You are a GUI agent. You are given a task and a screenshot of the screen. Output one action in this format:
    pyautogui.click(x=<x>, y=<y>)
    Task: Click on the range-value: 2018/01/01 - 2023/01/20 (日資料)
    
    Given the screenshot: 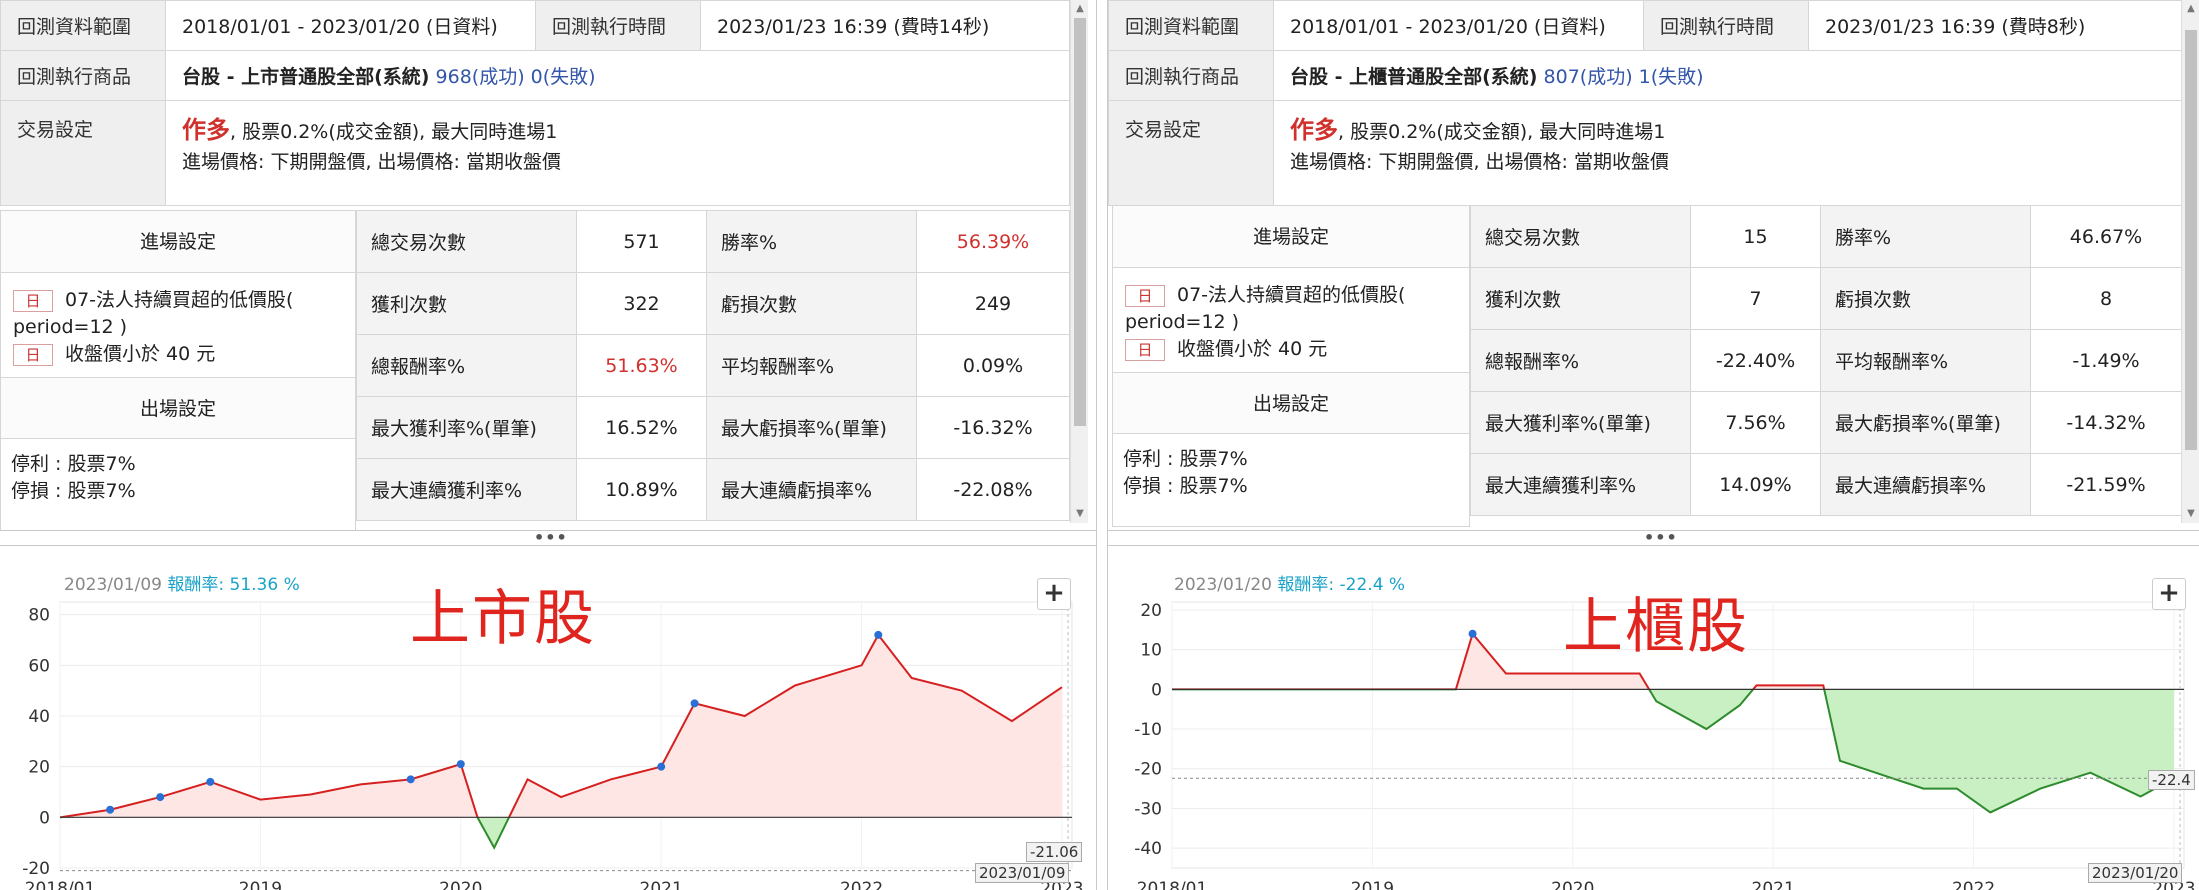 What is the action you would take?
    pyautogui.click(x=350, y=25)
    